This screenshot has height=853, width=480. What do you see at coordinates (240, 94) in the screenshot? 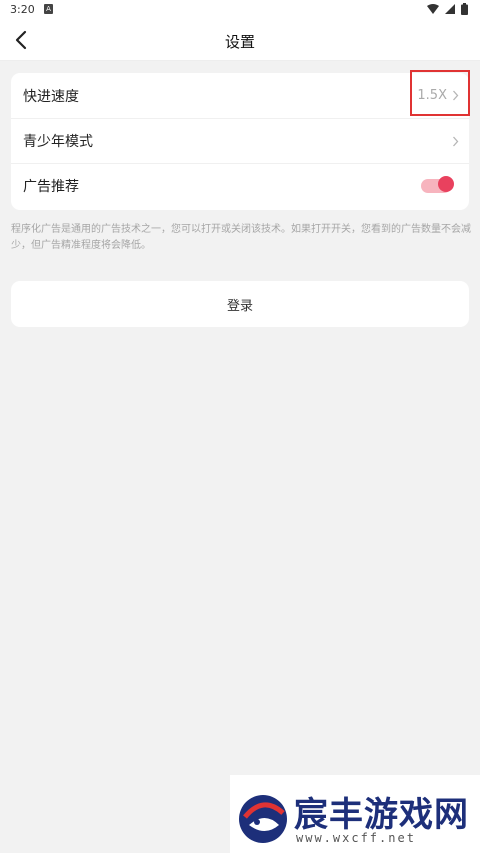
I see `setting-row-playback-speed: 快进速度 1.5X` at bounding box center [240, 94].